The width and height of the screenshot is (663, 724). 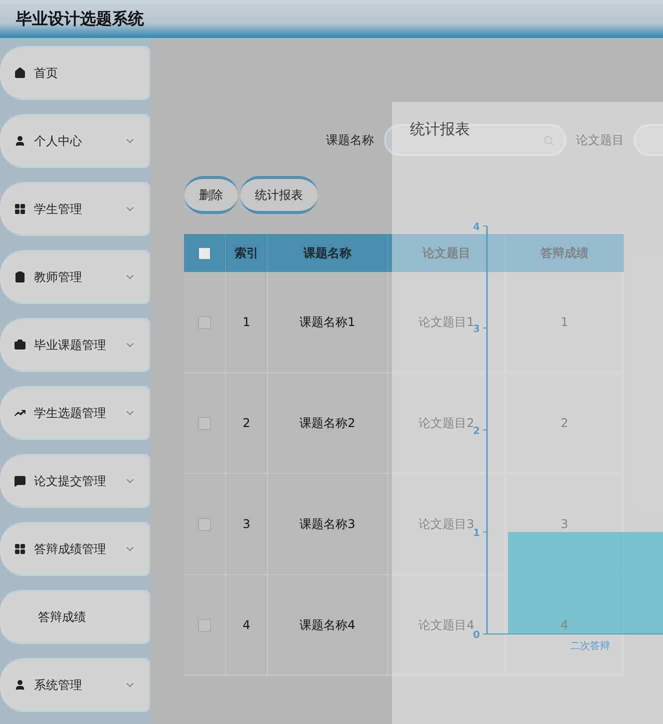 I want to click on dialog-title: 统计报表, so click(x=440, y=129).